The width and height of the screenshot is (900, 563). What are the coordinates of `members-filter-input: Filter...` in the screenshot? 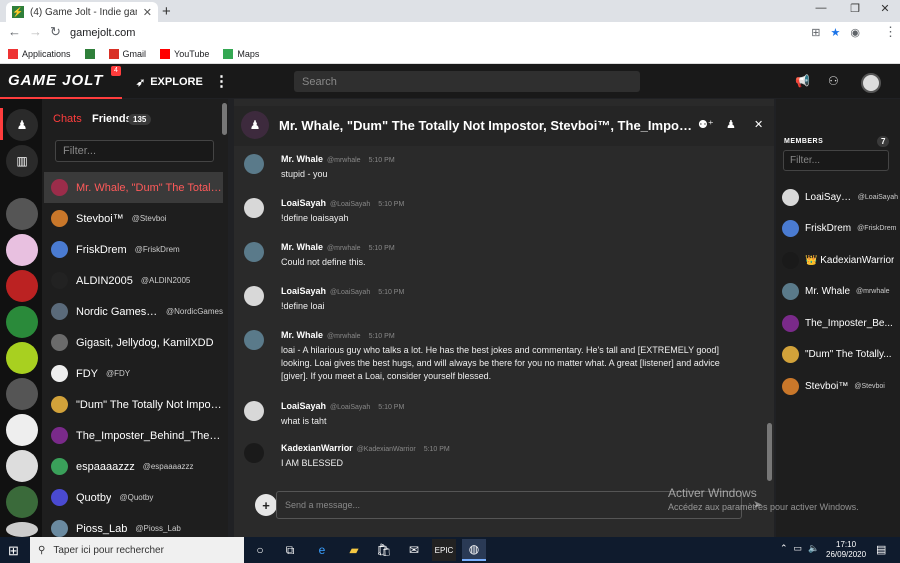 It's located at (836, 160).